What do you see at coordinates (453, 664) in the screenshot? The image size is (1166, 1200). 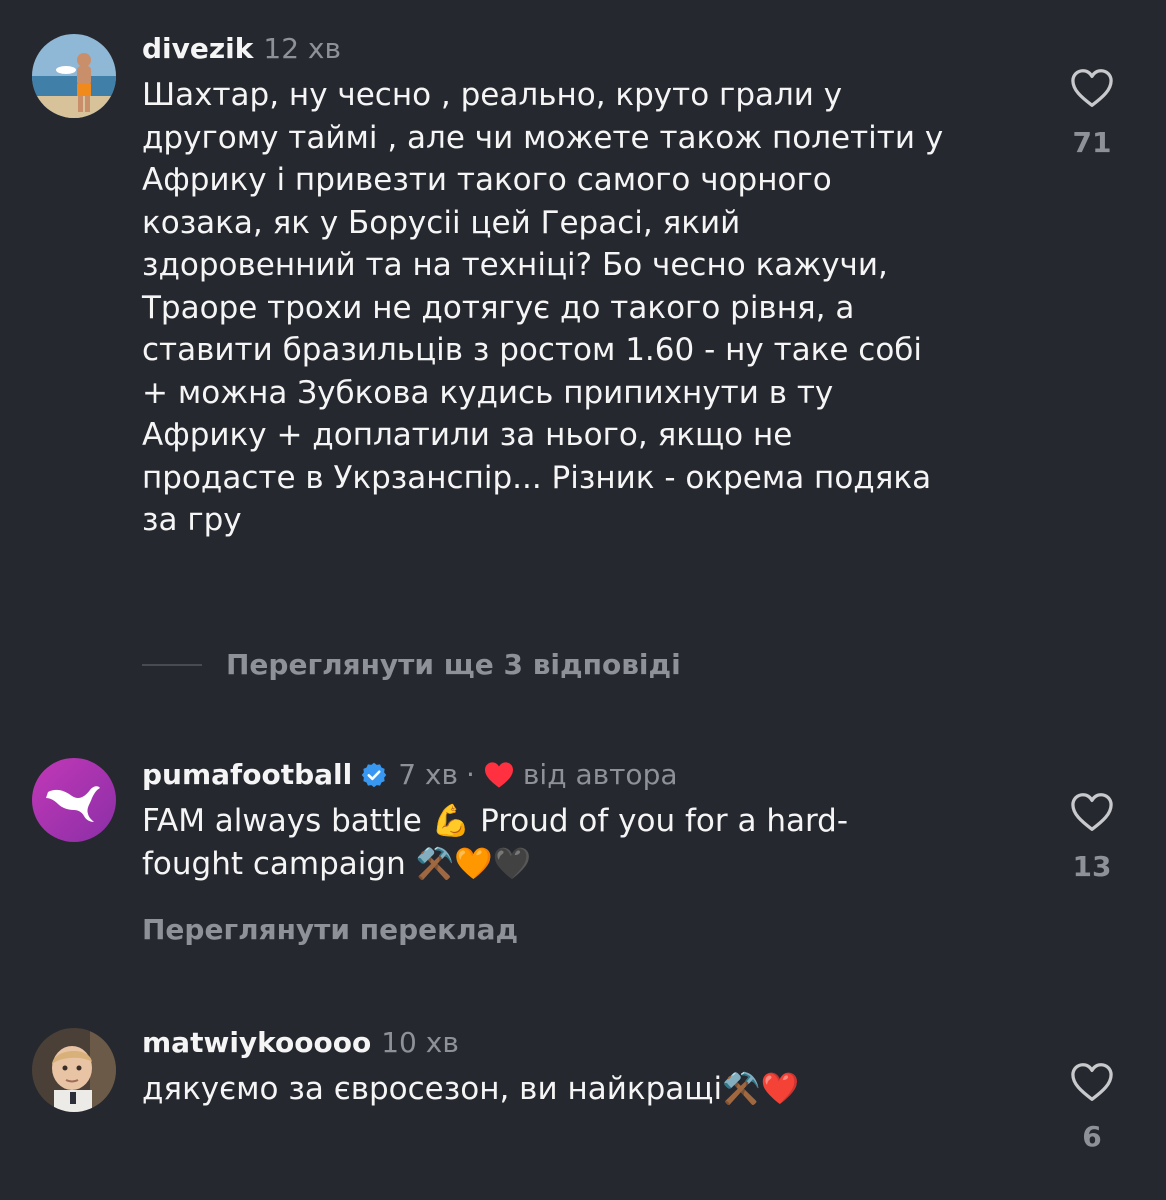 I see `view-replies-link: Переглянути ще 3 відповіді` at bounding box center [453, 664].